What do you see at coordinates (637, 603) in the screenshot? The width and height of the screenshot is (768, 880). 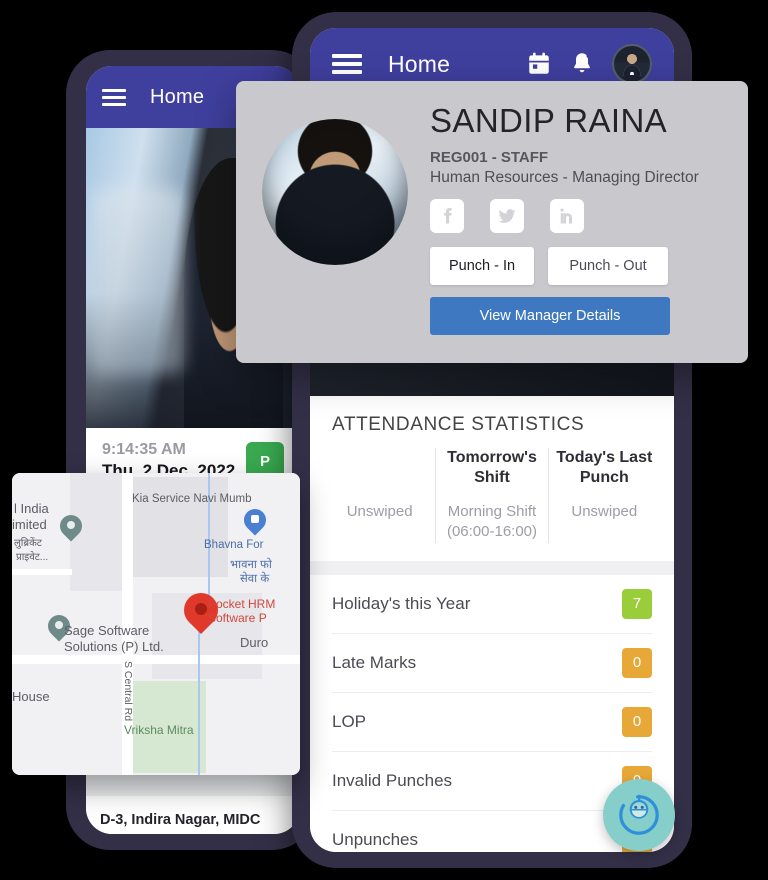 I see `status-badge: 7` at bounding box center [637, 603].